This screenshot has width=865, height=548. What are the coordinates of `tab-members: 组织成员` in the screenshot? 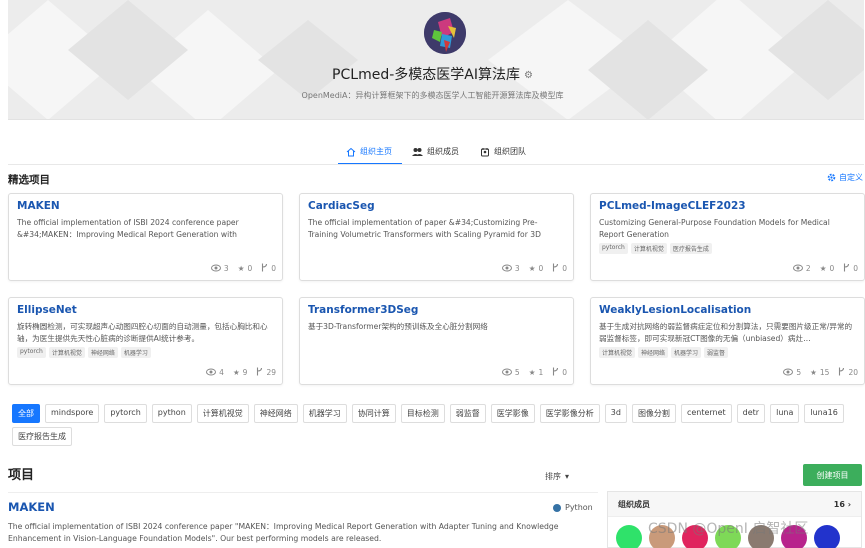 It's located at (435, 151).